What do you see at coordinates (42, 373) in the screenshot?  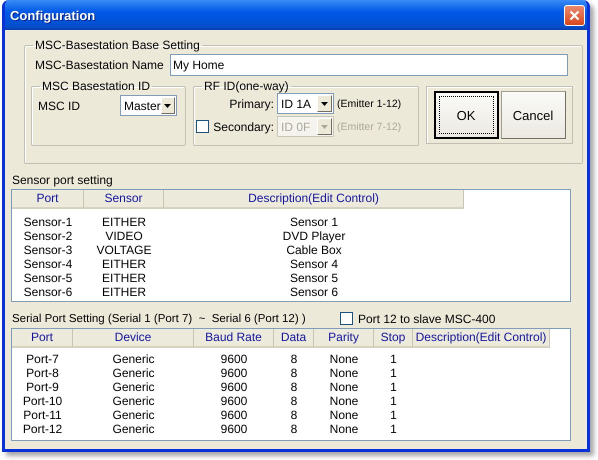 I see `table-cell-text: Port-8` at bounding box center [42, 373].